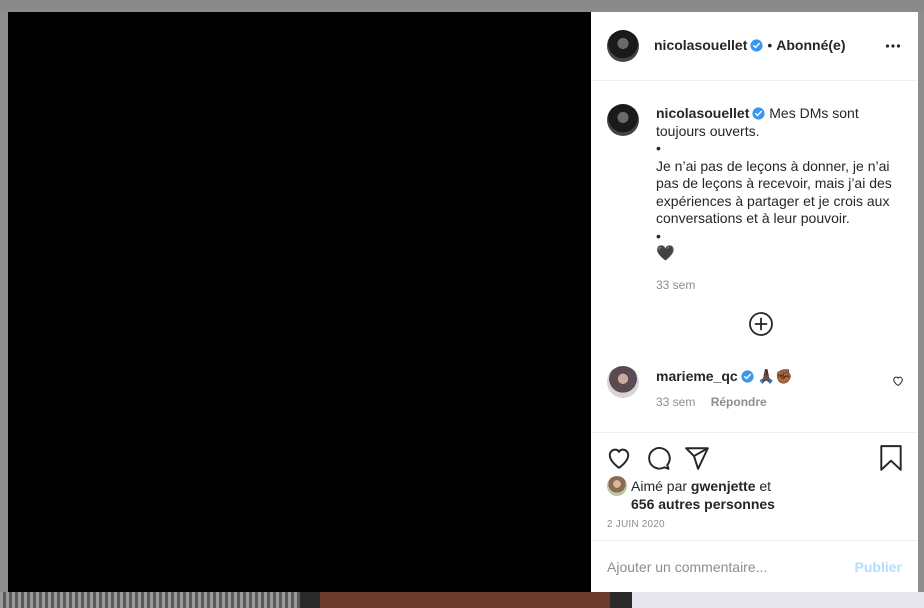 The width and height of the screenshot is (924, 608). I want to click on share-icon, so click(697, 458).